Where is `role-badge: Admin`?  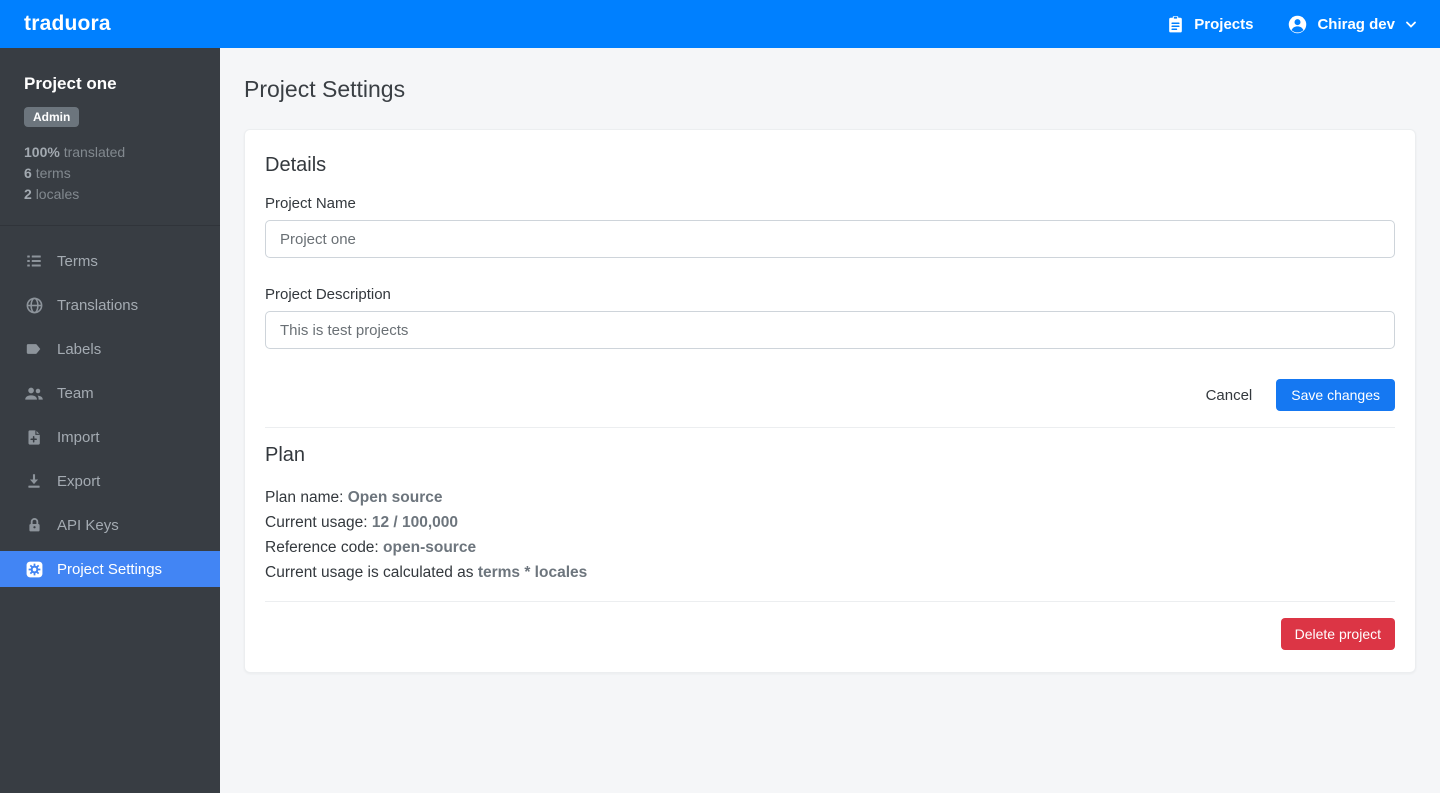
role-badge: Admin is located at coordinates (52, 117).